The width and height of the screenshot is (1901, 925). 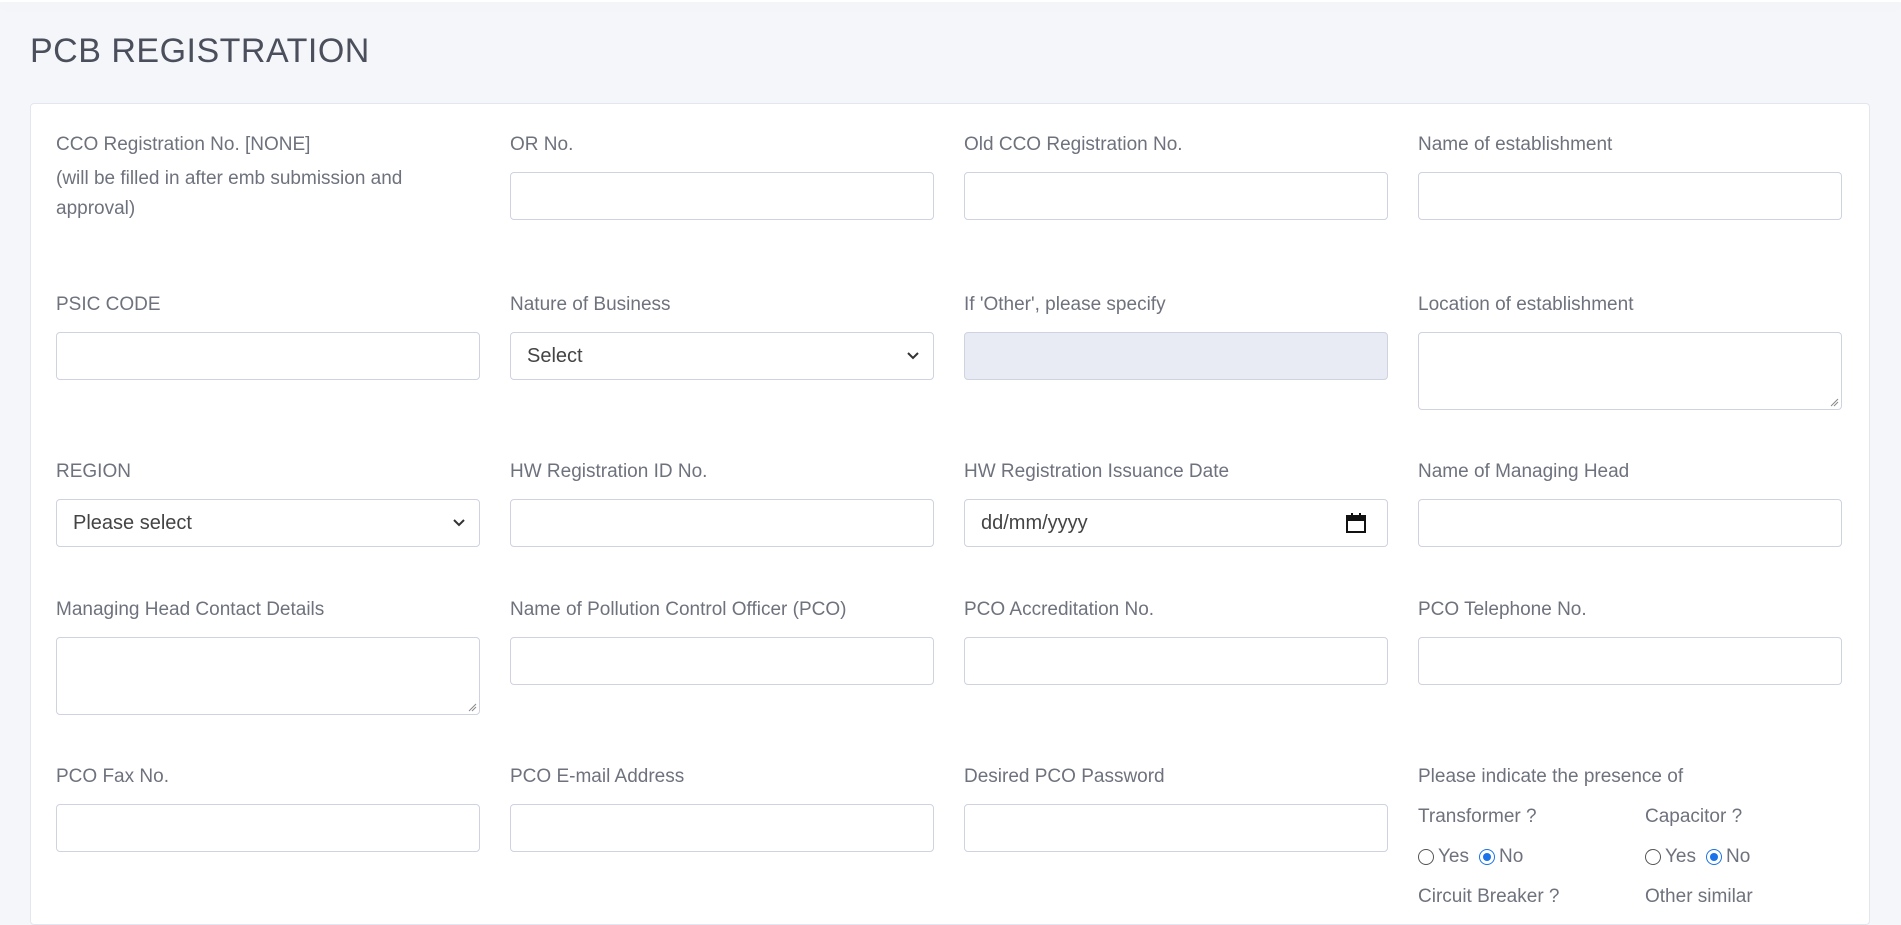 What do you see at coordinates (1176, 828) in the screenshot?
I see `pco-password-input` at bounding box center [1176, 828].